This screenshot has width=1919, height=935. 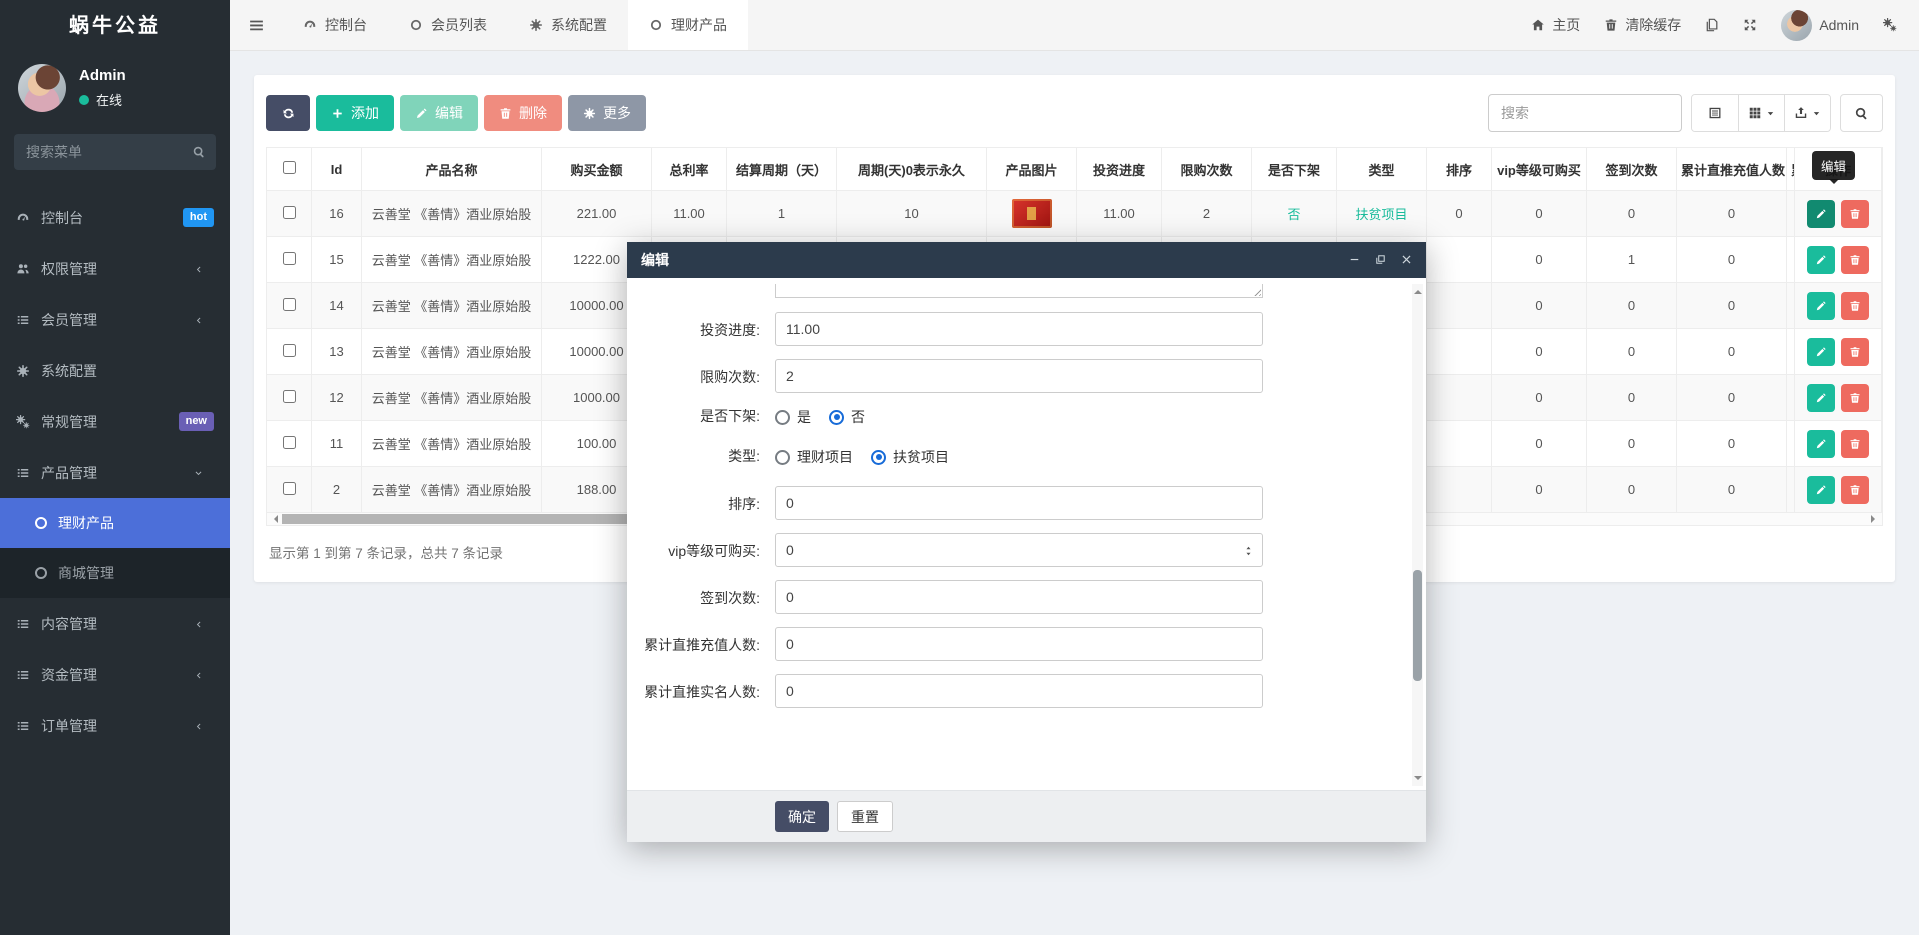 I want to click on trash-icon, so click(x=1611, y=25).